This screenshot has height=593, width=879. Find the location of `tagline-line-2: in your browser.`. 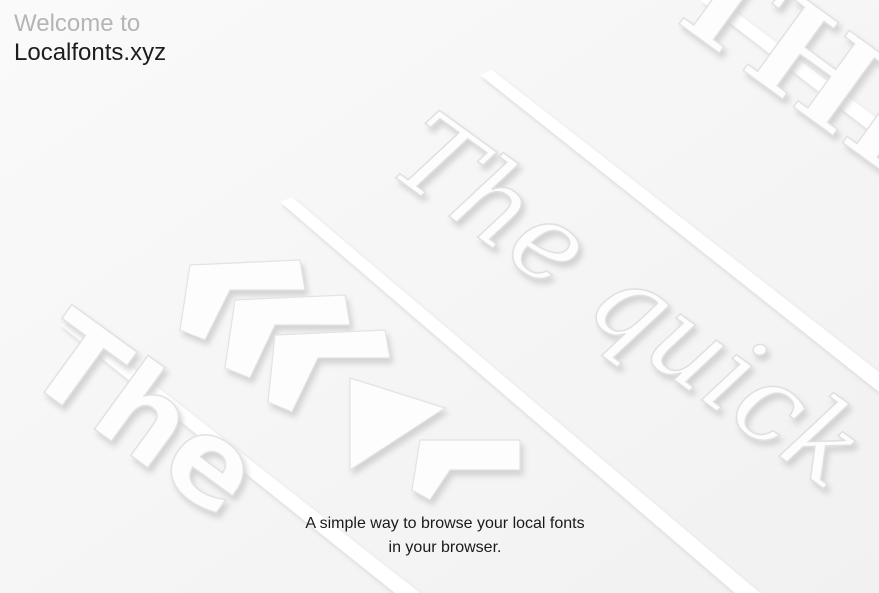

tagline-line-2: in your browser. is located at coordinates (445, 547).